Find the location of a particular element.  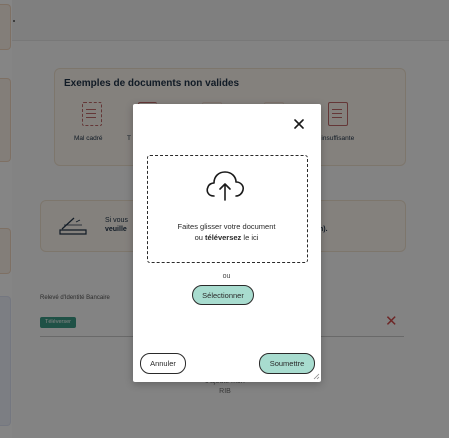

or-separator: ou is located at coordinates (226, 276).